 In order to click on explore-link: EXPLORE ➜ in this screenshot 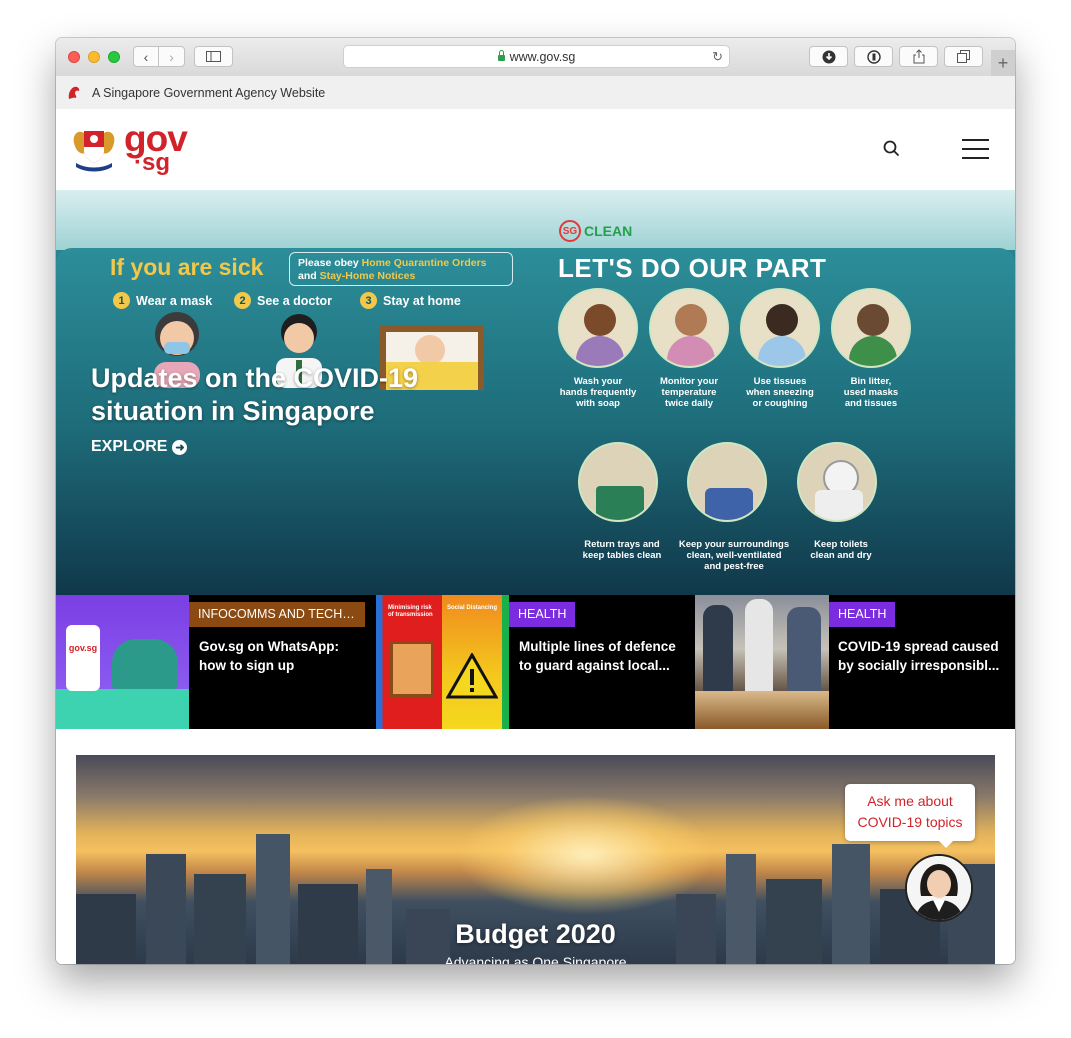, I will do `click(139, 447)`.